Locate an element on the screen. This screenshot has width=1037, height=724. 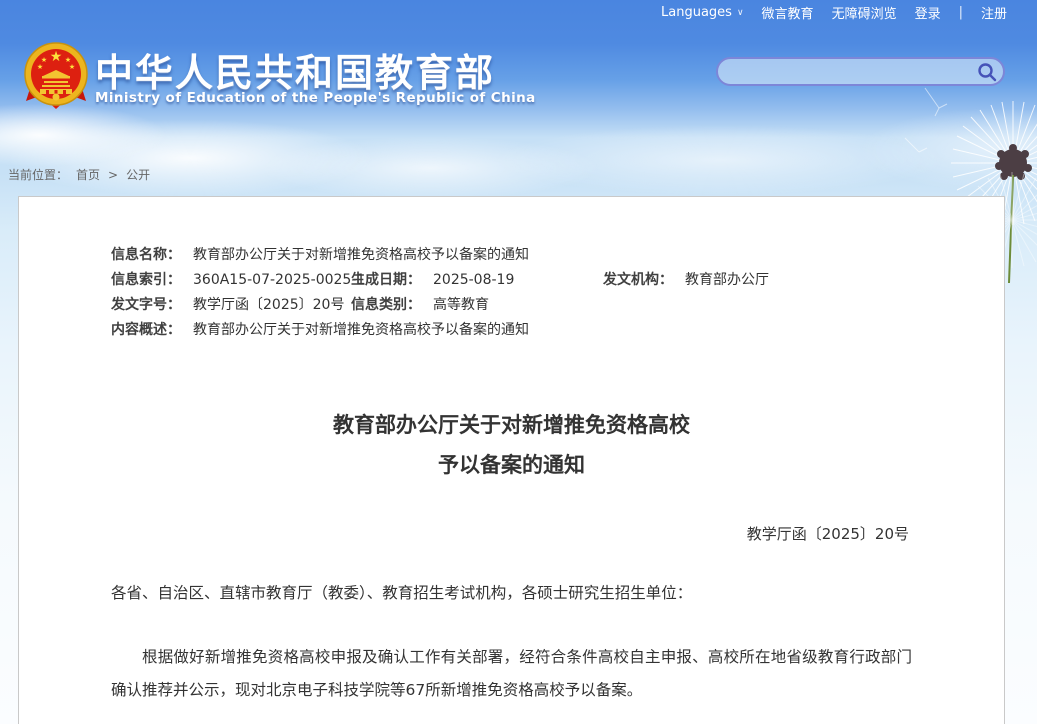
meta-date-value: 2025-08-19 is located at coordinates (474, 280).